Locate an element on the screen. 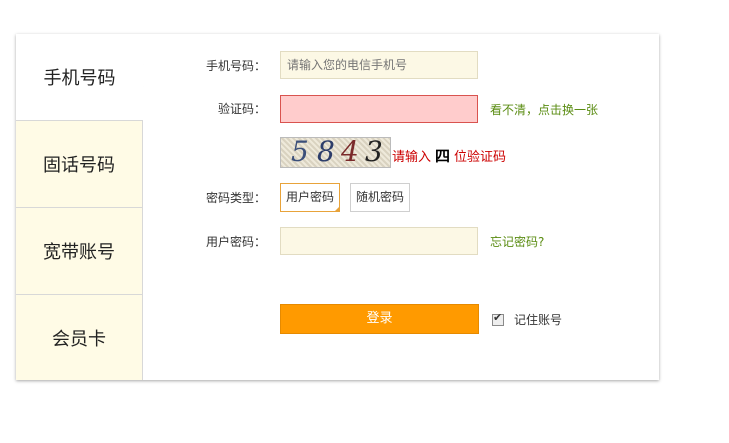 The width and height of the screenshot is (729, 443). captcha-char: 5 is located at coordinates (300, 152).